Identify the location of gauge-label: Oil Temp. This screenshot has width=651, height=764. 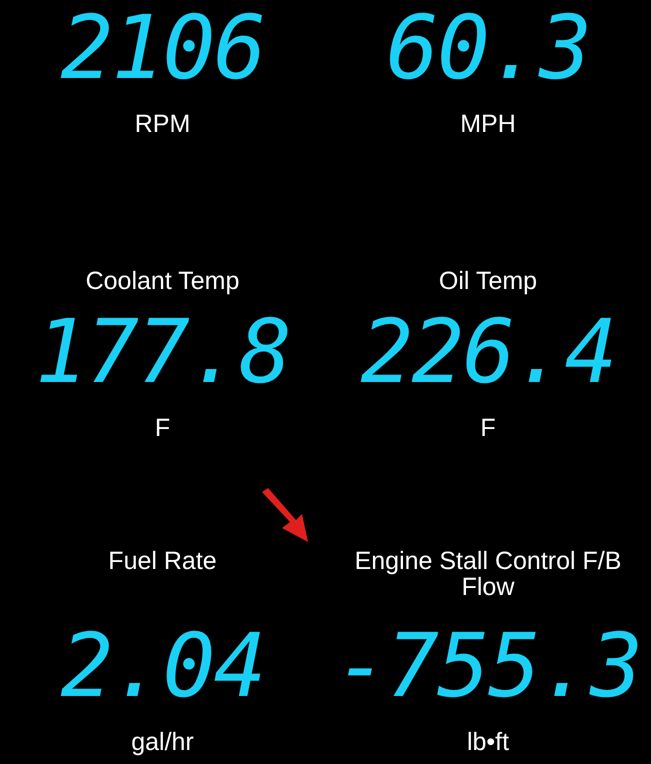
(488, 281).